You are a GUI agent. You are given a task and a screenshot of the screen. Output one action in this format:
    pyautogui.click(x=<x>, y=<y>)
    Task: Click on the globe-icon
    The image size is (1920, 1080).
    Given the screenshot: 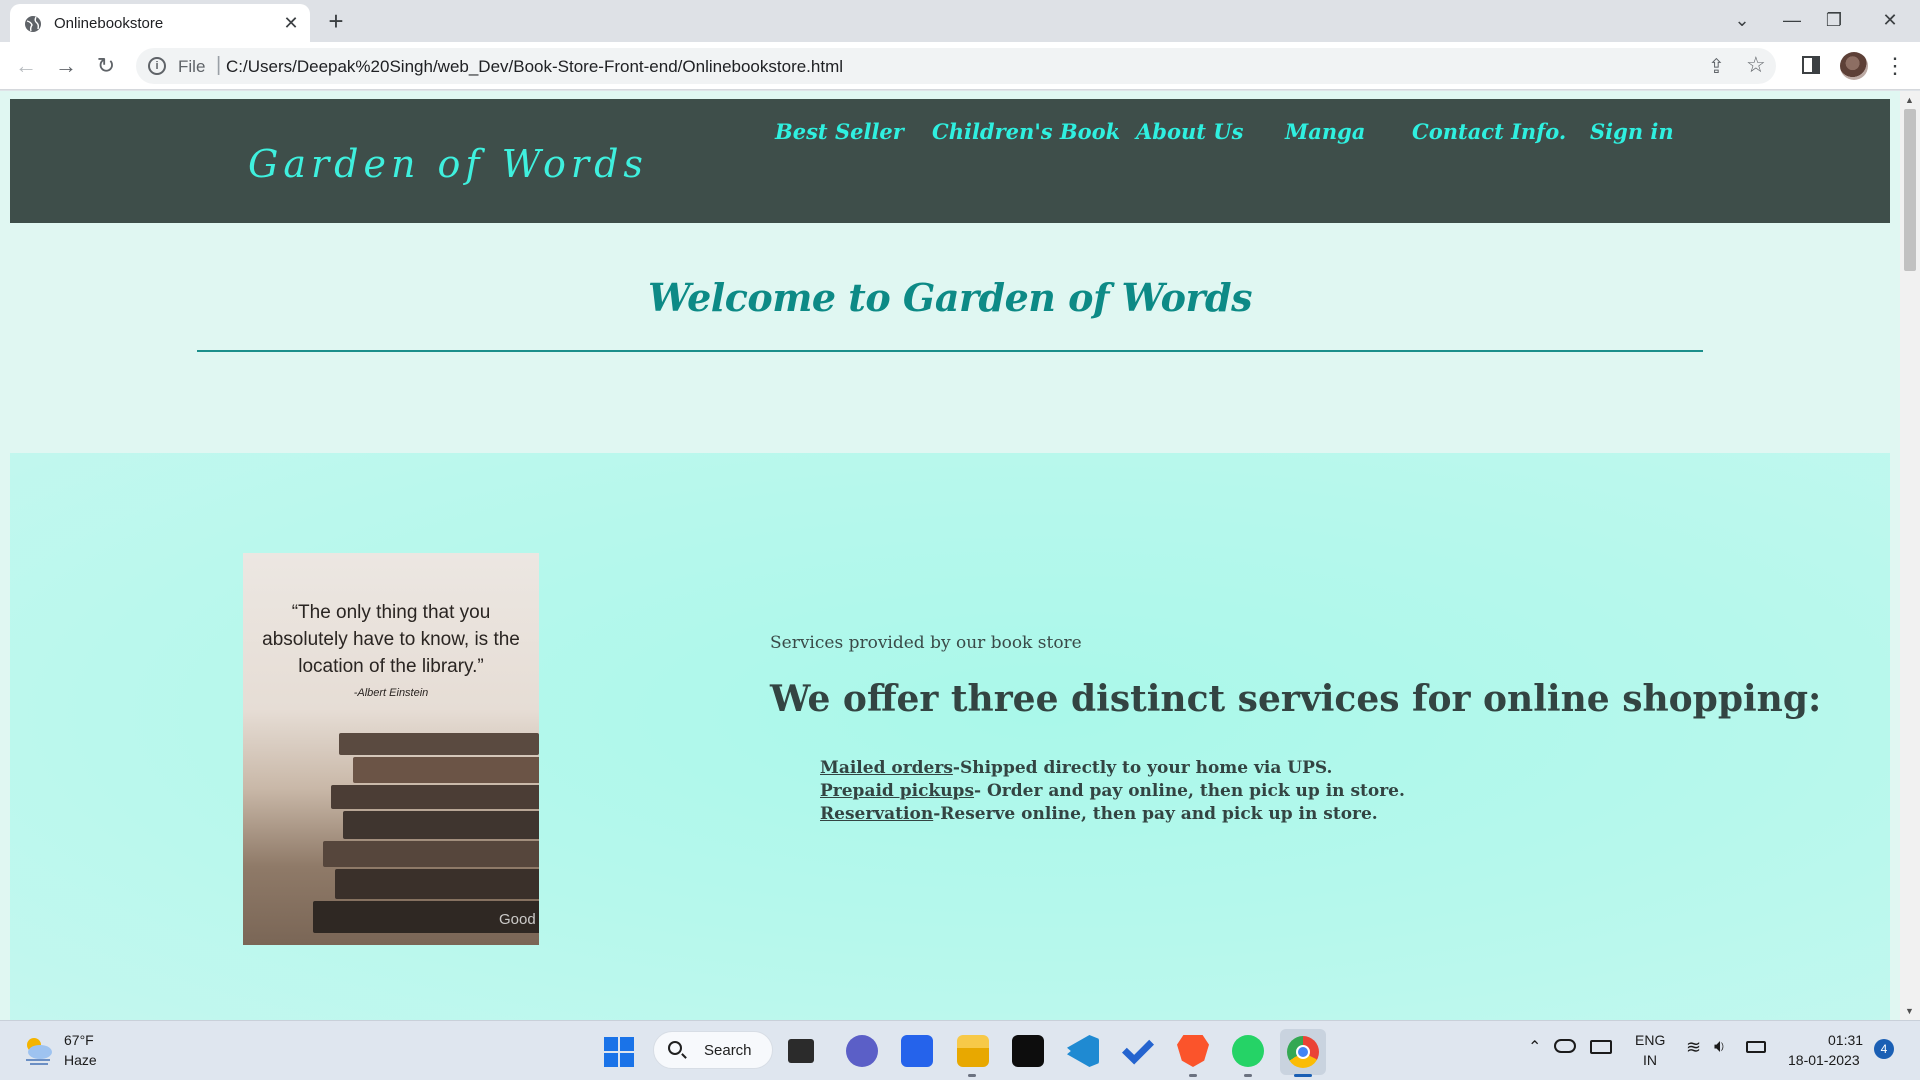 What is the action you would take?
    pyautogui.click(x=33, y=24)
    